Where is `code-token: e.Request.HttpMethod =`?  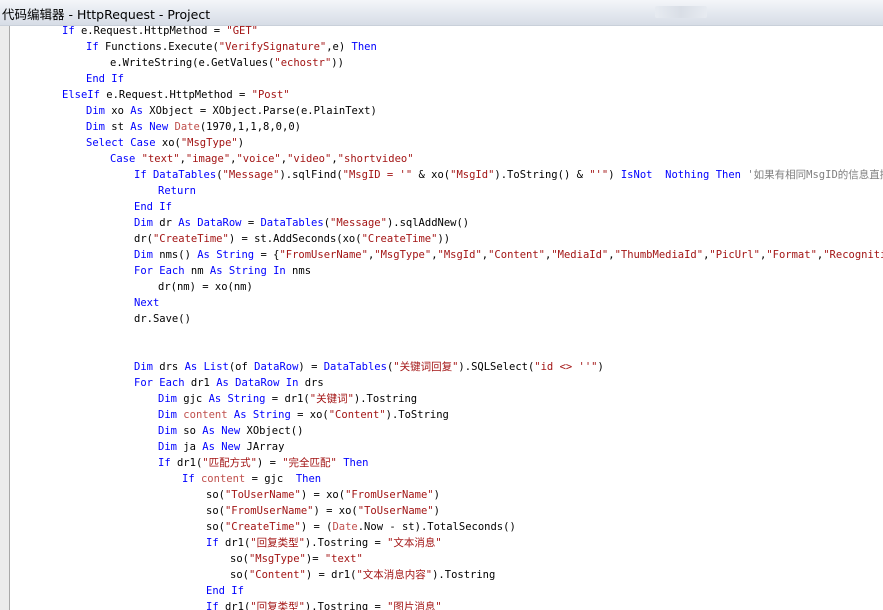 code-token: e.Request.HttpMethod = is located at coordinates (175, 95).